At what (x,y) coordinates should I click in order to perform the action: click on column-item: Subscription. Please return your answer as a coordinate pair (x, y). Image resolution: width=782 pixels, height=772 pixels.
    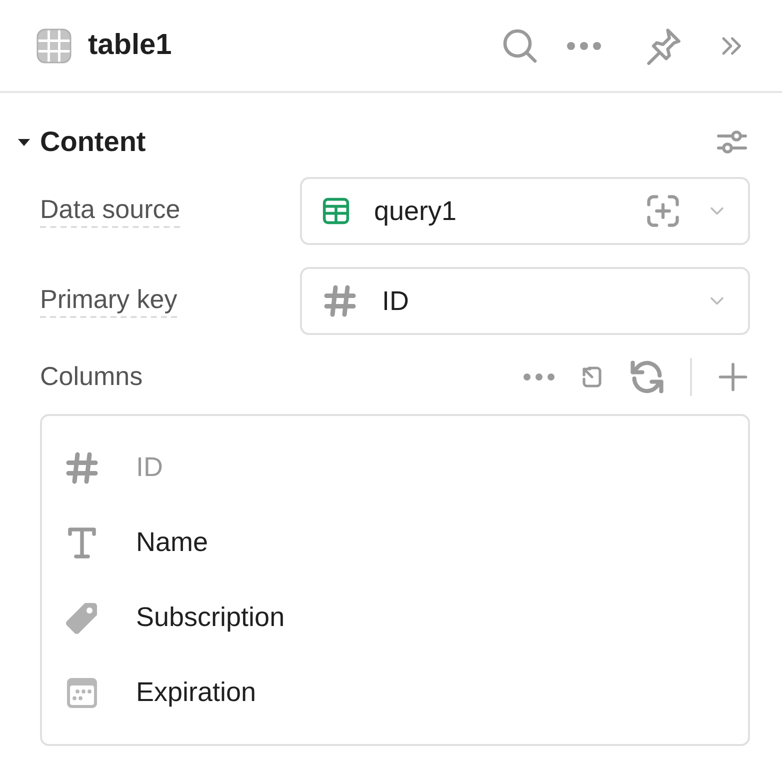
    Looking at the image, I should click on (210, 617).